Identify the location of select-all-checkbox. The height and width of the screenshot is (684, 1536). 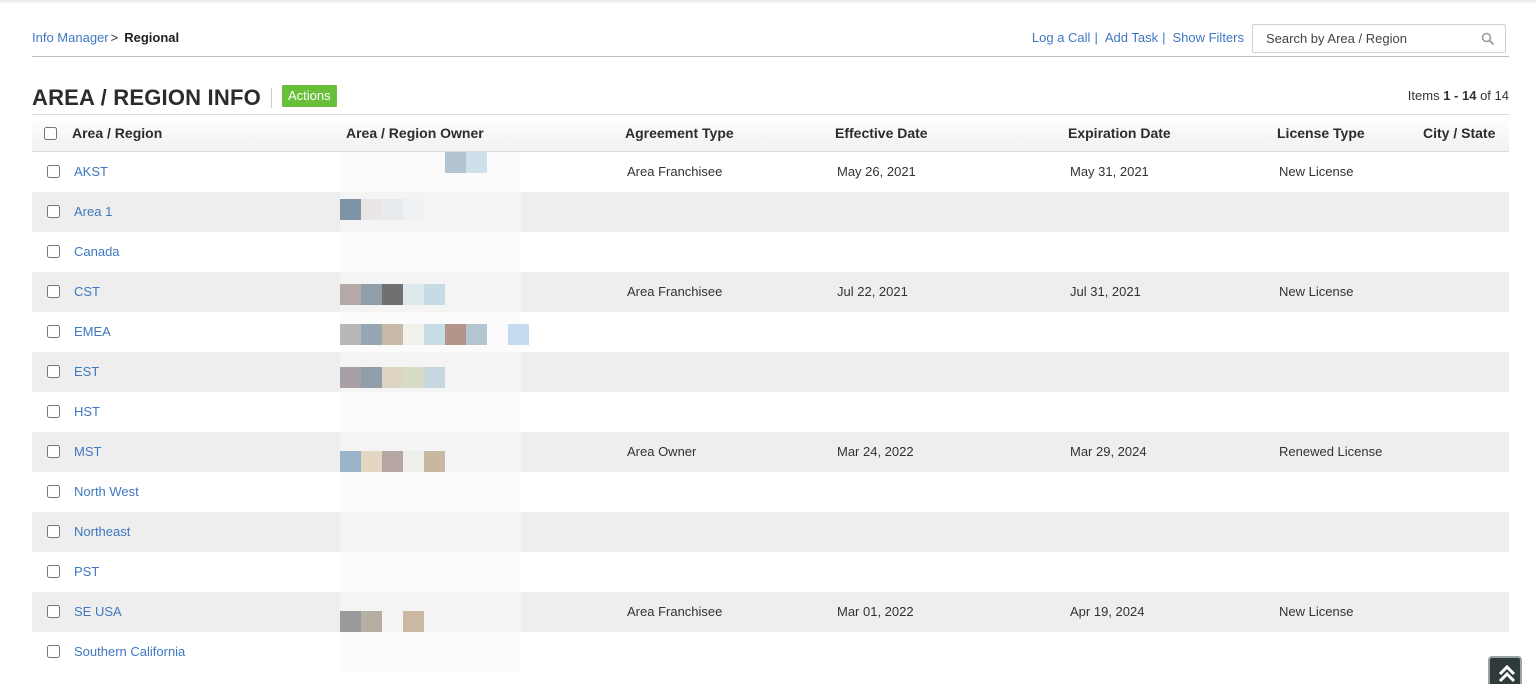
(50, 133).